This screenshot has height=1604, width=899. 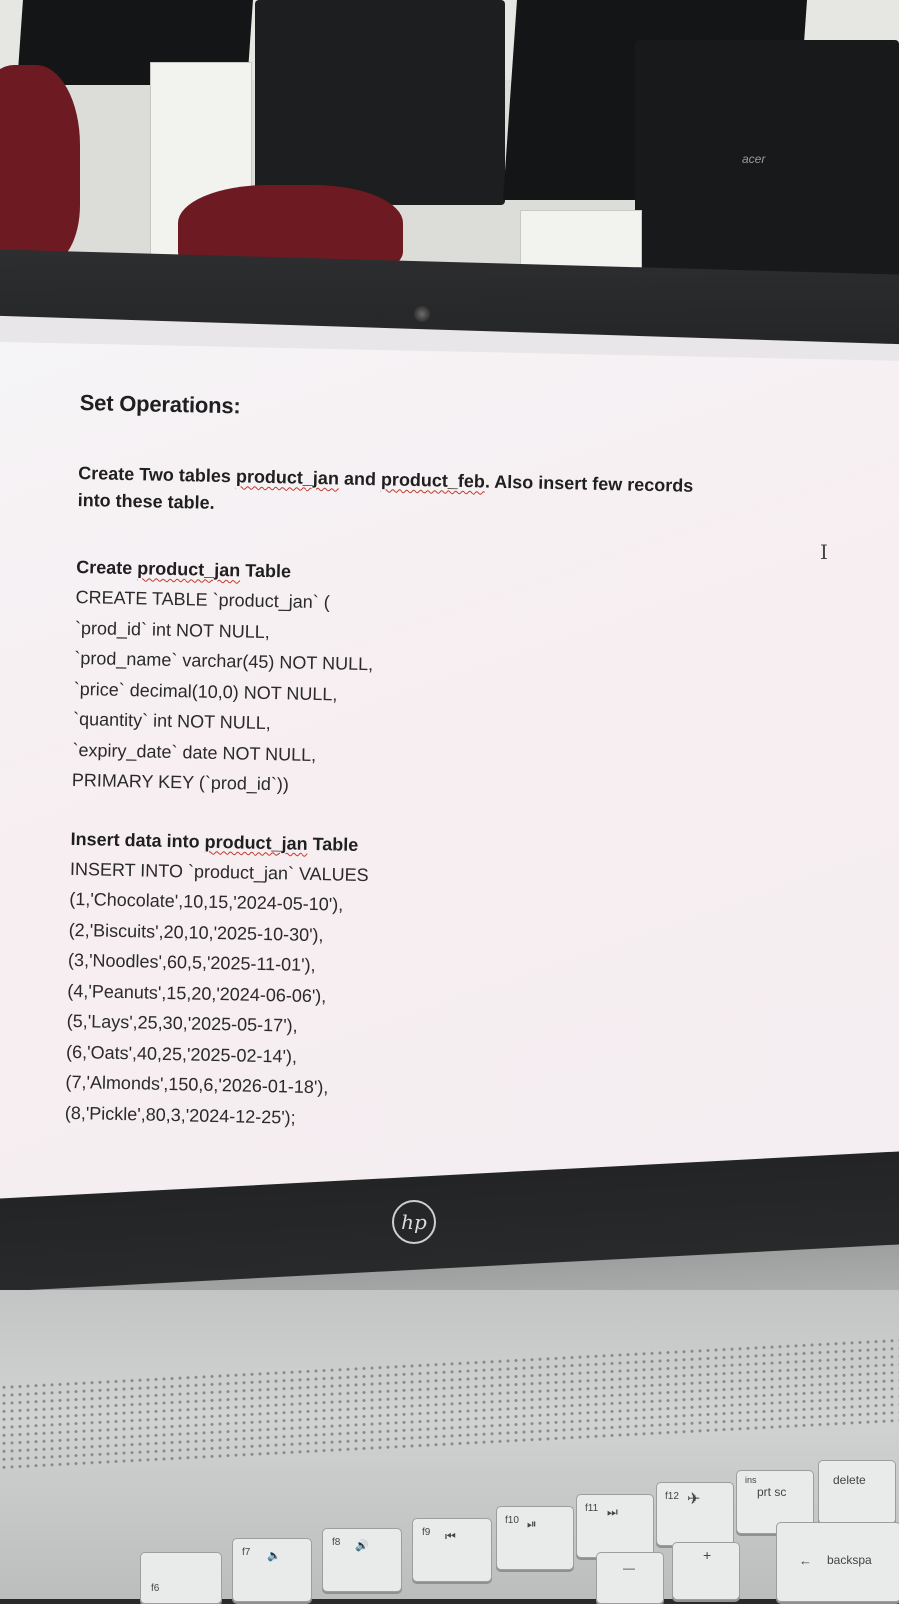 What do you see at coordinates (426, 1532) in the screenshot?
I see `key-label: f9` at bounding box center [426, 1532].